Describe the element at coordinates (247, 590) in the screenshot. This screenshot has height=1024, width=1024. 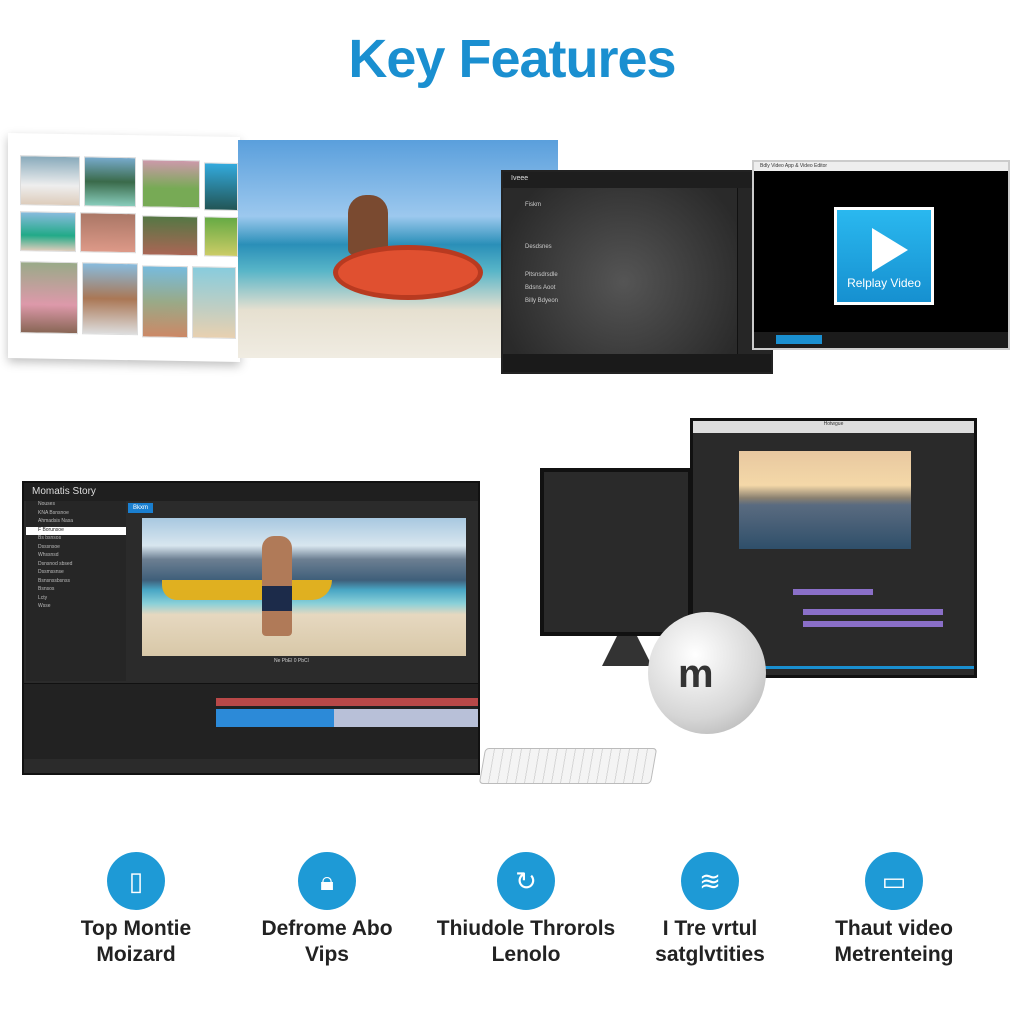
I see `kayak` at that location.